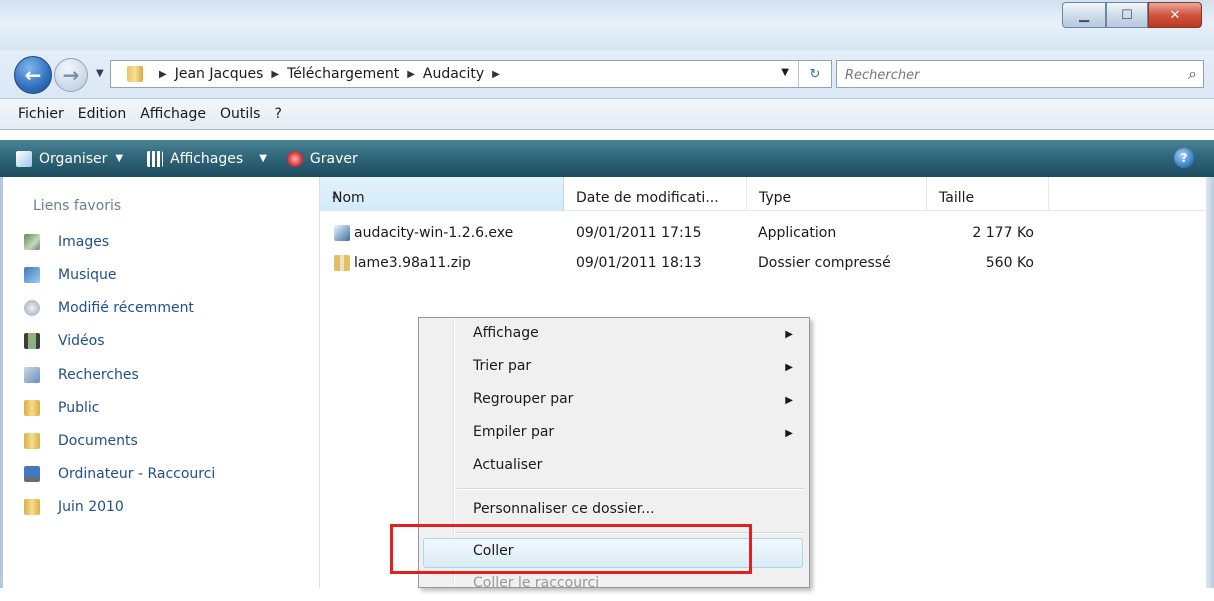  Describe the element at coordinates (355, 74) in the screenshot. I see `breadcrumb-telechargement: Téléchargement ▶` at that location.